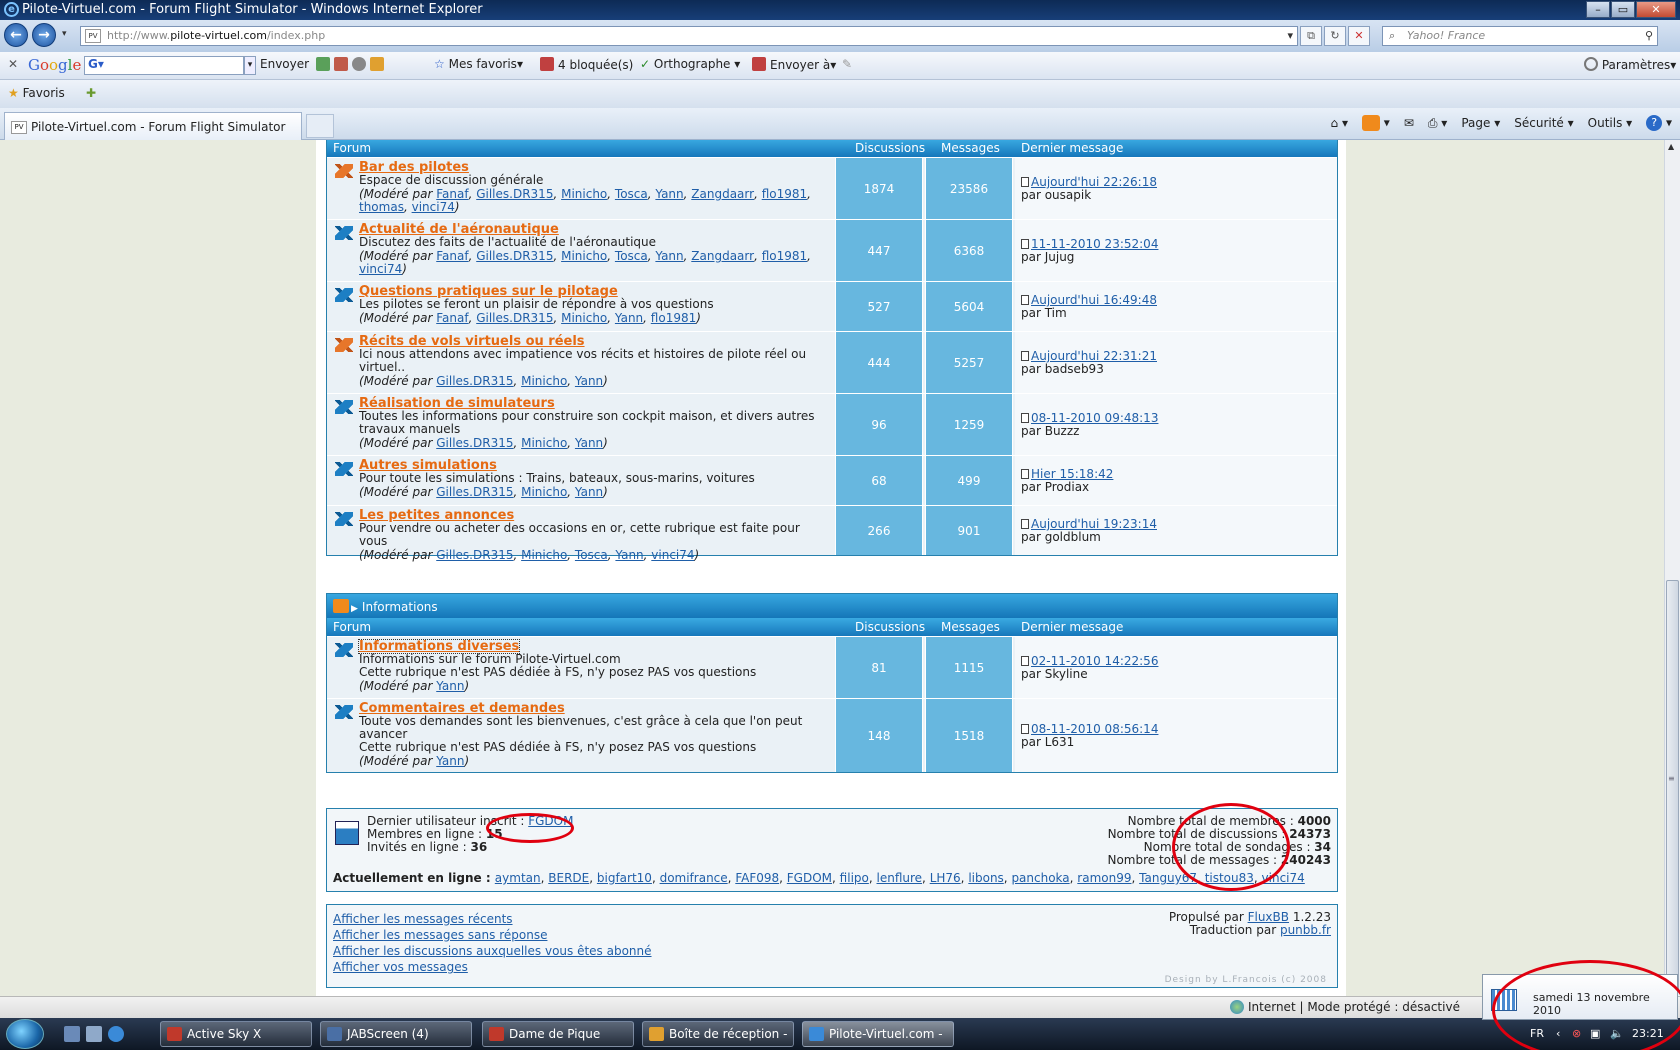 The image size is (1680, 1050). Describe the element at coordinates (586, 64) in the screenshot. I see `popup-blocker: 4 bloquée(s)` at that location.